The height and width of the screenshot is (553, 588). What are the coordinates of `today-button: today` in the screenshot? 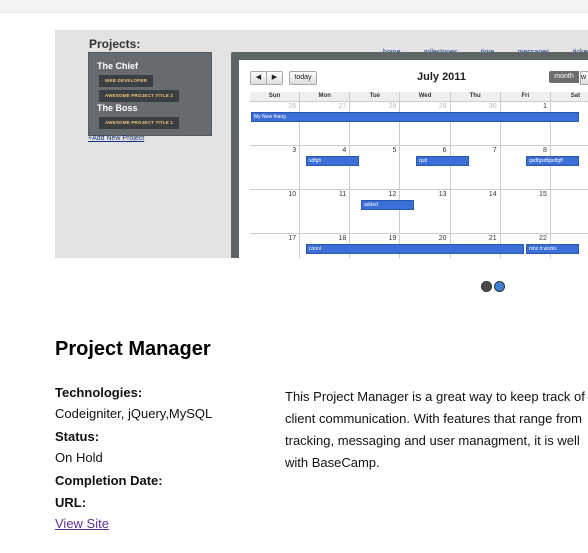 It's located at (303, 78).